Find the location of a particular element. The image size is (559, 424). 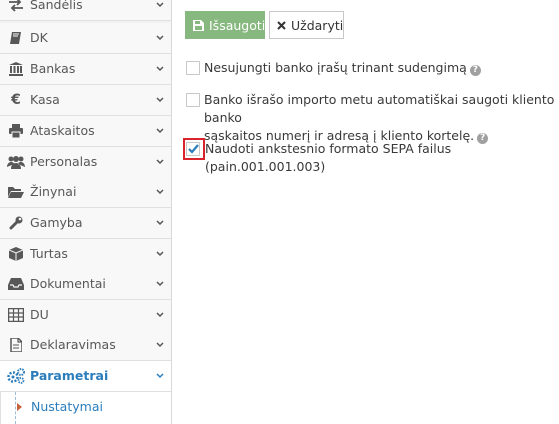

sidebar-item-label: Ataskaitos is located at coordinates (62, 130).